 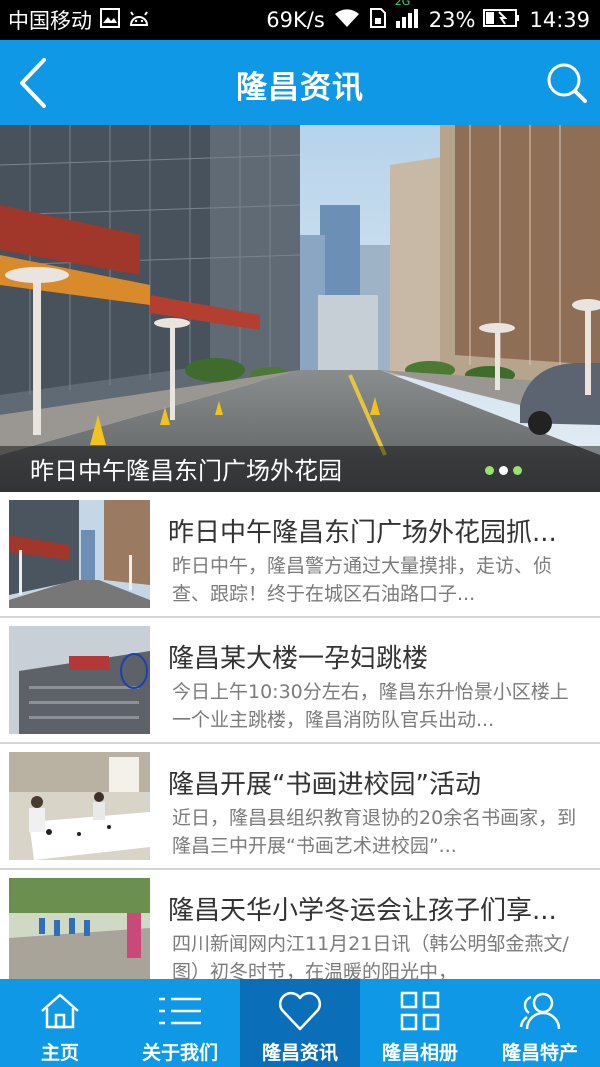 I want to click on tab-label: 关于我们, so click(x=179, y=1053).